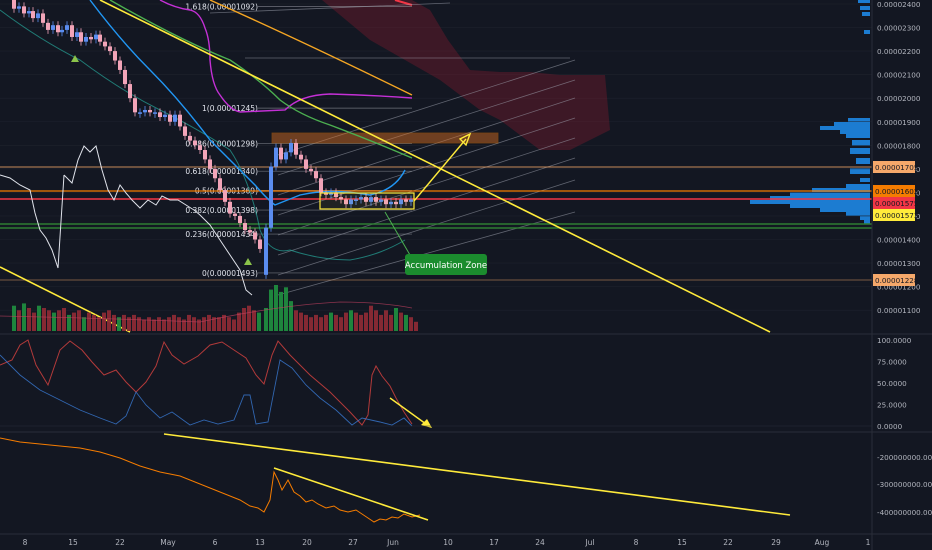 This screenshot has width=932, height=550. I want to click on stoch-tick-label: 100.0000, so click(894, 340).